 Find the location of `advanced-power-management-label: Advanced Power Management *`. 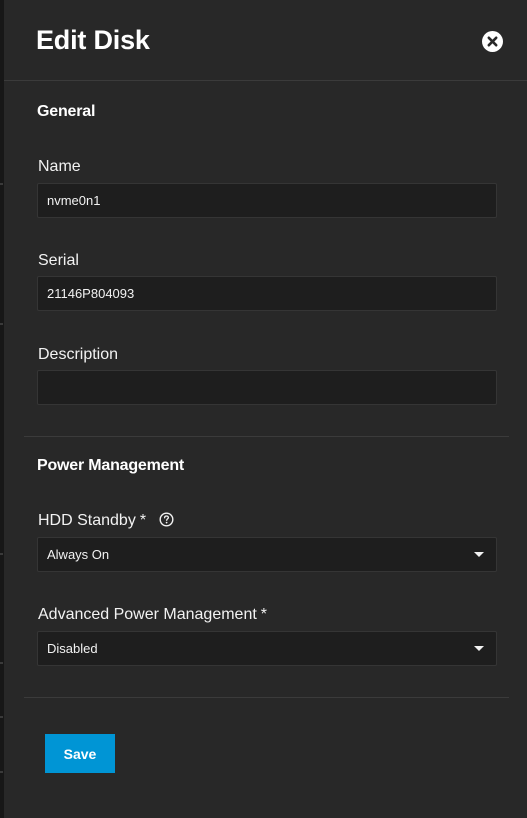

advanced-power-management-label: Advanced Power Management * is located at coordinates (152, 615).